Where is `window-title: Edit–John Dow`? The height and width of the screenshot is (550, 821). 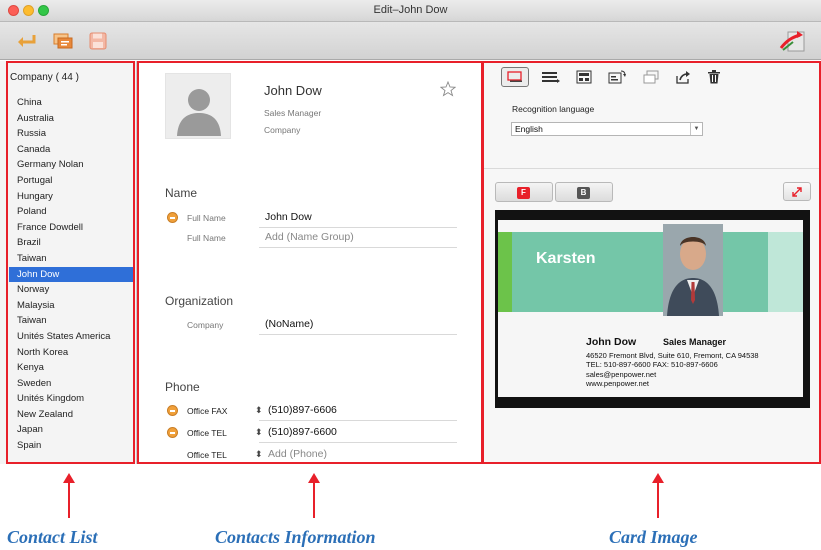
window-title: Edit–John Dow is located at coordinates (410, 10).